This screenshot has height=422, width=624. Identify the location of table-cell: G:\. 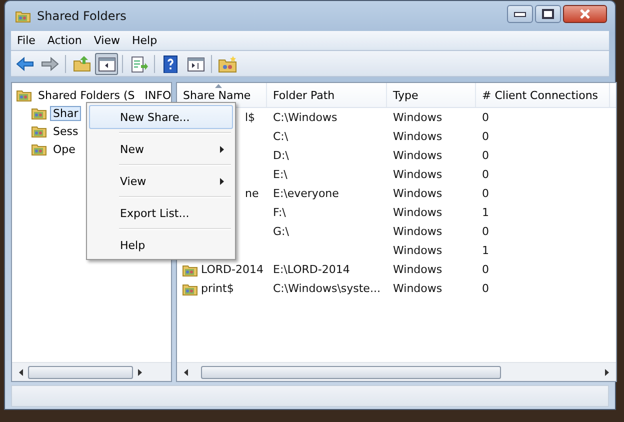
(281, 231).